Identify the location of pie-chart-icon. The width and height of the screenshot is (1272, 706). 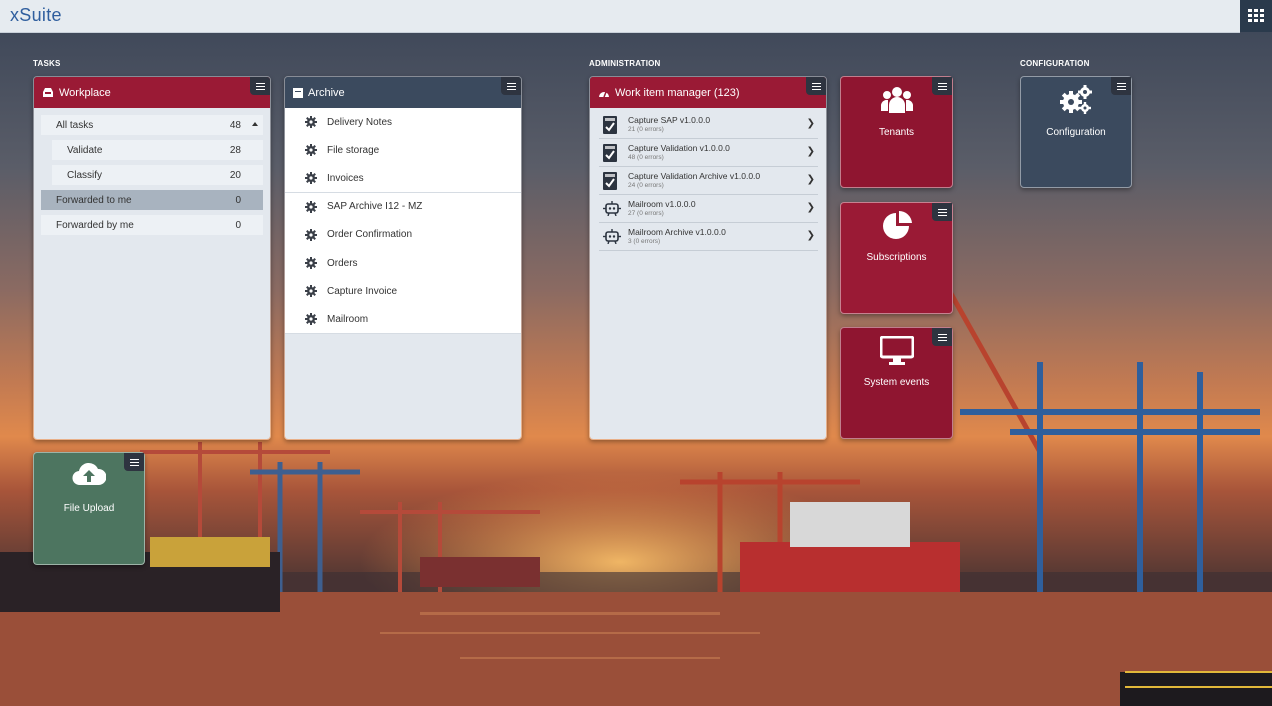
(896, 226).